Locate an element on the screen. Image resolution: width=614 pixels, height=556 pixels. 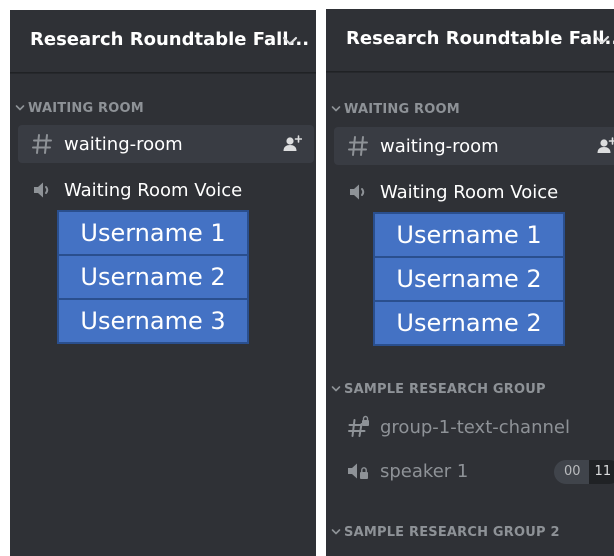
channel-label: speaker 1 is located at coordinates (424, 471).